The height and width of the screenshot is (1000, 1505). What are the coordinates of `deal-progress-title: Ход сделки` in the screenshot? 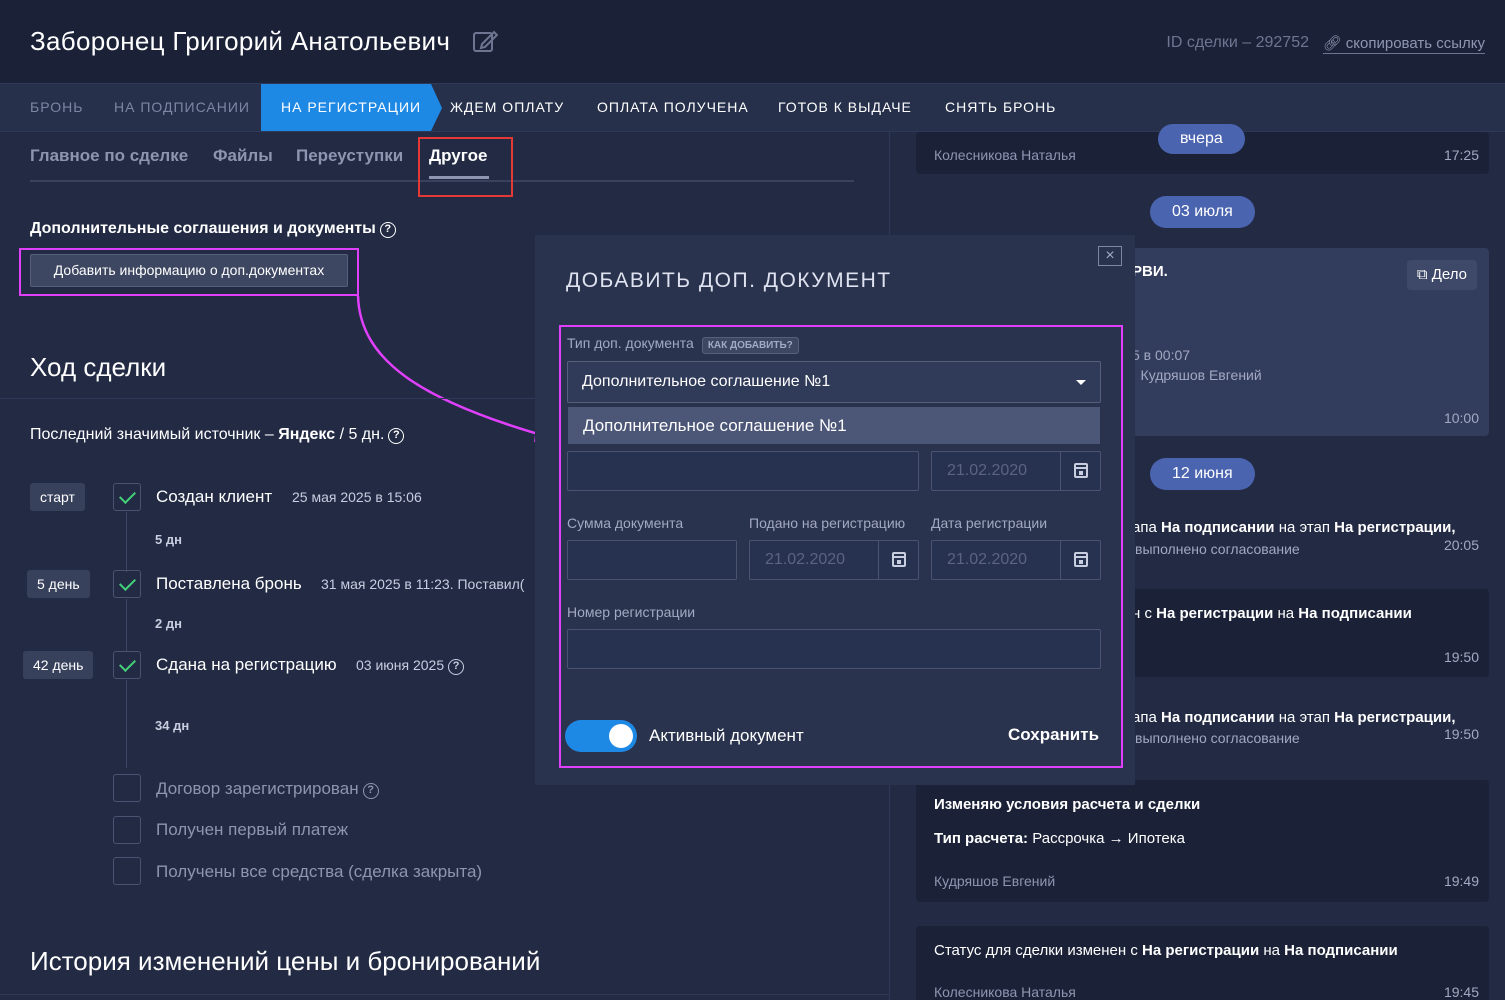 It's located at (98, 367).